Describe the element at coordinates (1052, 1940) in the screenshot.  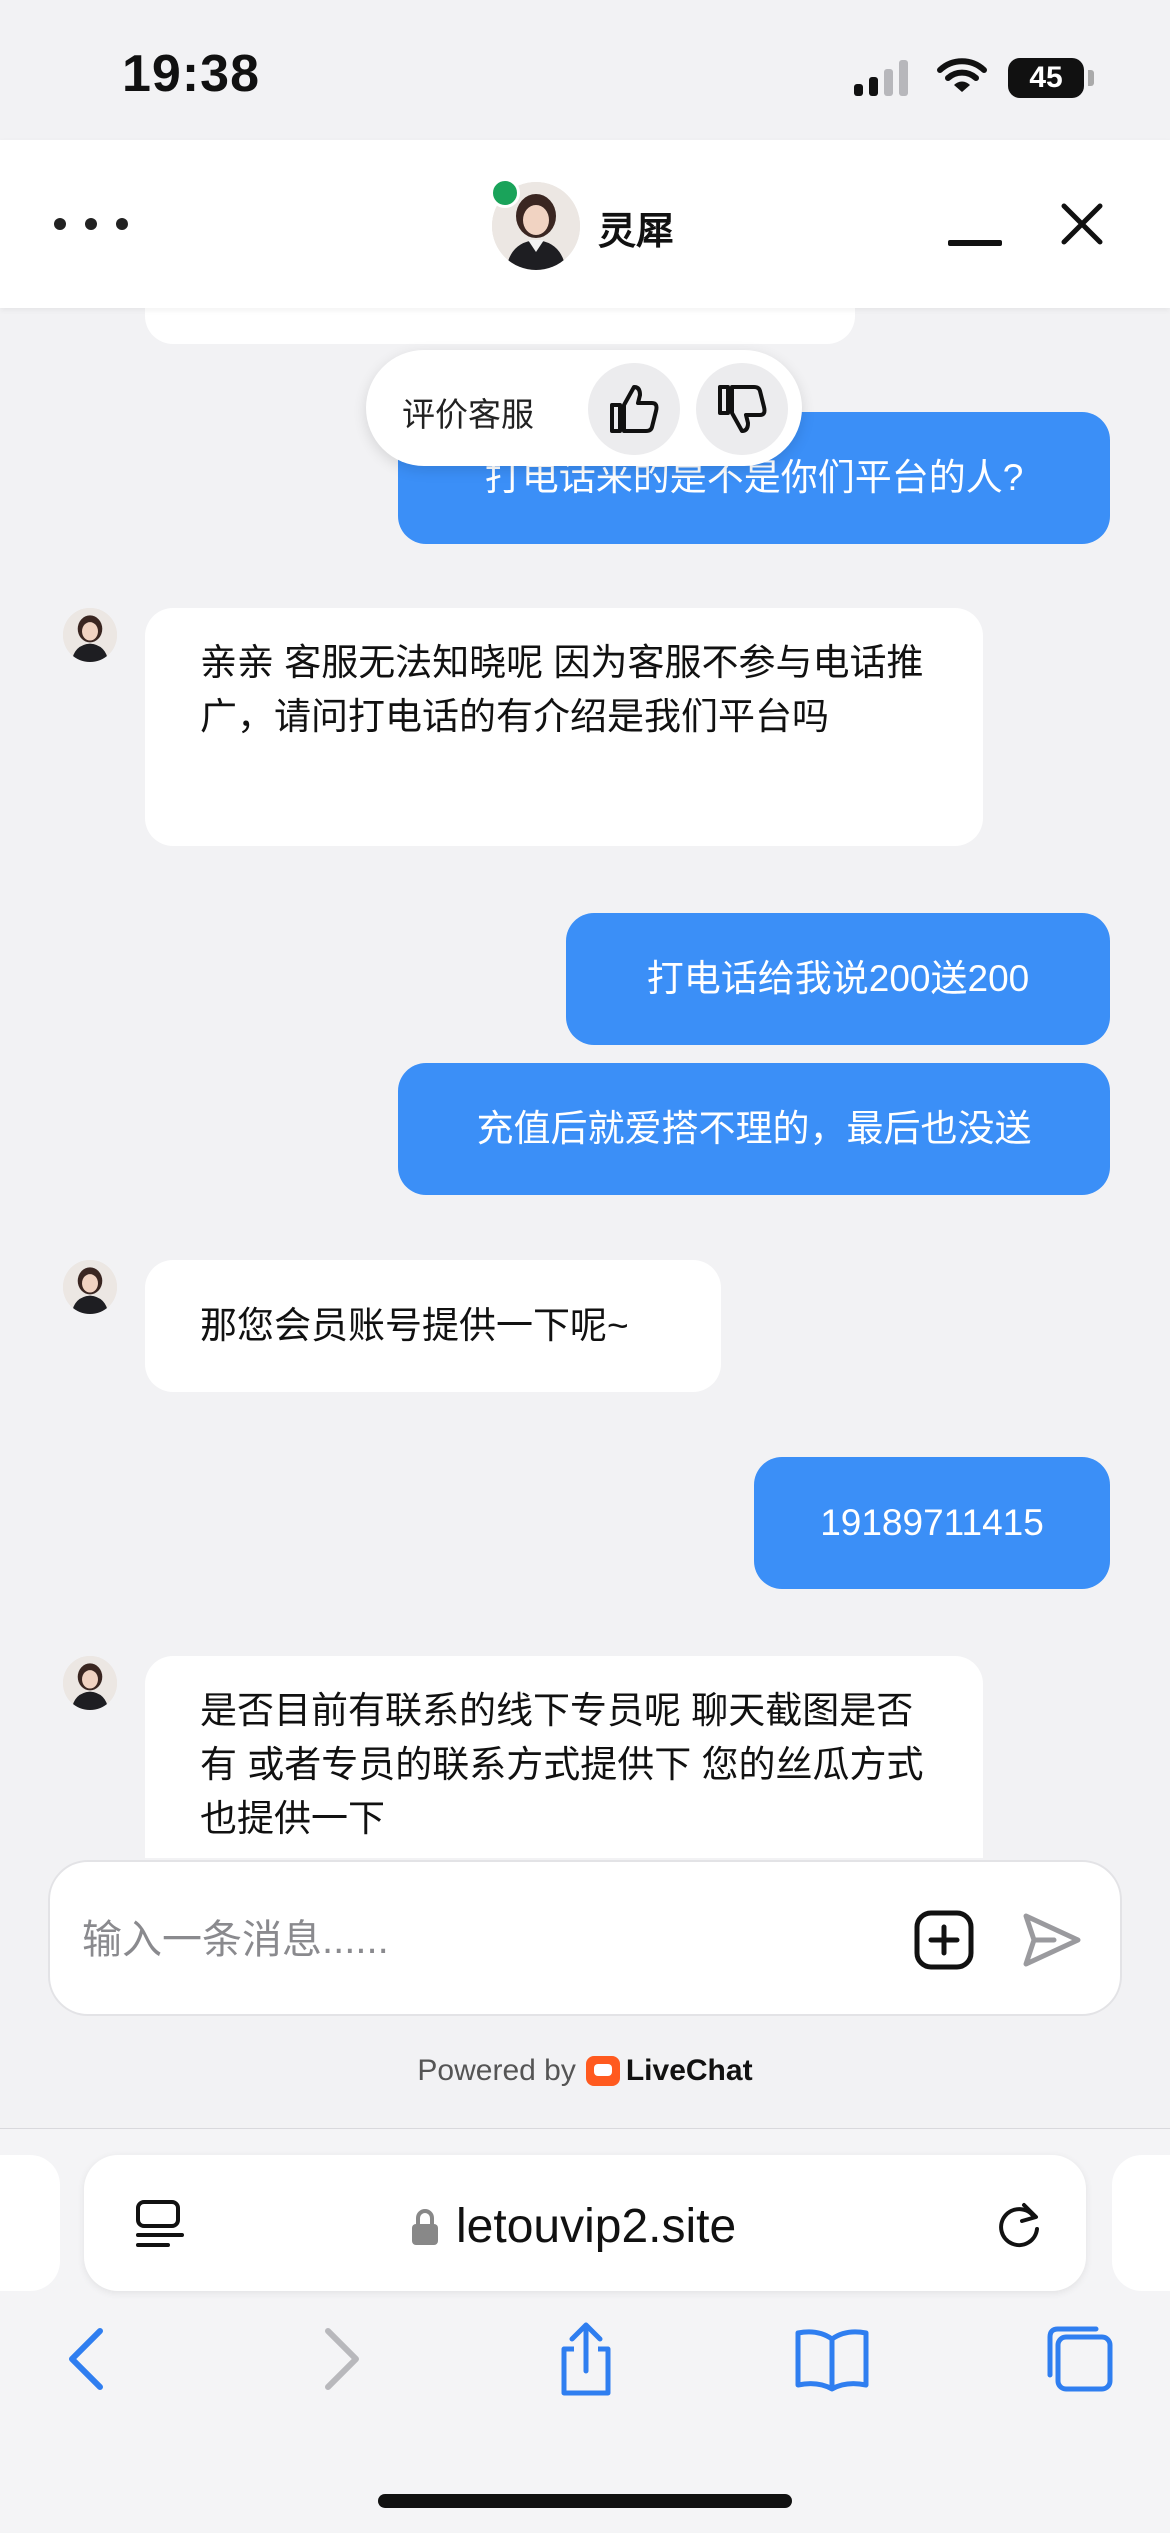
I see `send-icon` at that location.